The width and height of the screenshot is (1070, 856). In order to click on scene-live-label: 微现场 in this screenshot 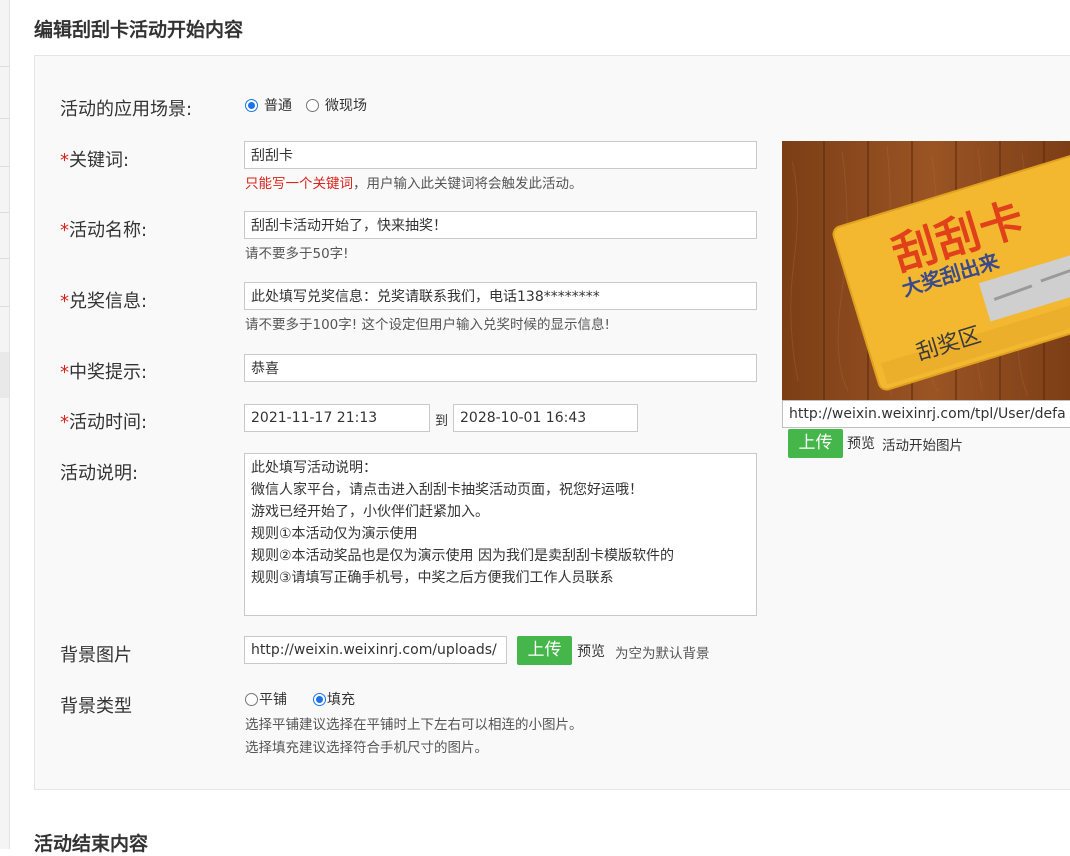, I will do `click(346, 105)`.